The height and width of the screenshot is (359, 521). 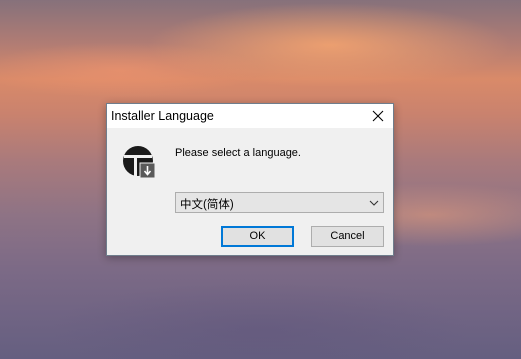 What do you see at coordinates (347, 236) in the screenshot?
I see `cancel-button: Cancel` at bounding box center [347, 236].